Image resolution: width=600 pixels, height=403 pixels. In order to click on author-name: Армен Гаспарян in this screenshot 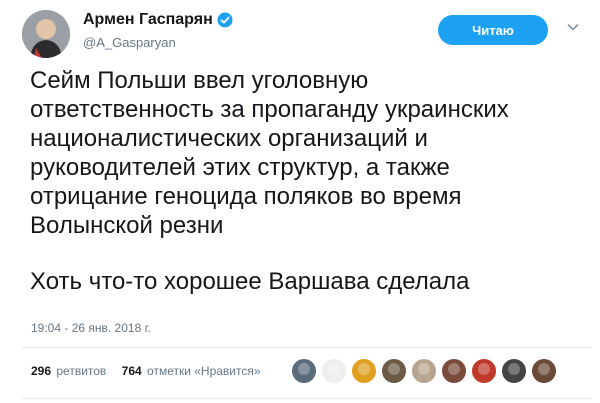, I will do `click(148, 20)`.